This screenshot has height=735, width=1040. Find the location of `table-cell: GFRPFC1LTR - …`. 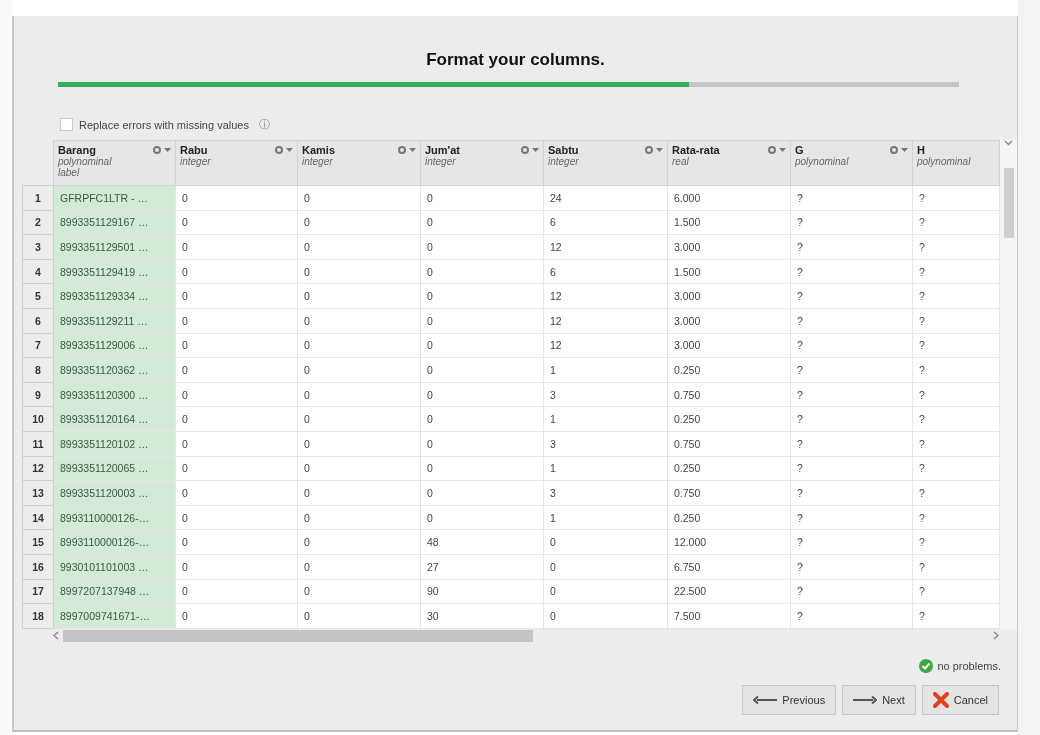

table-cell: GFRPFC1LTR - … is located at coordinates (114, 198).